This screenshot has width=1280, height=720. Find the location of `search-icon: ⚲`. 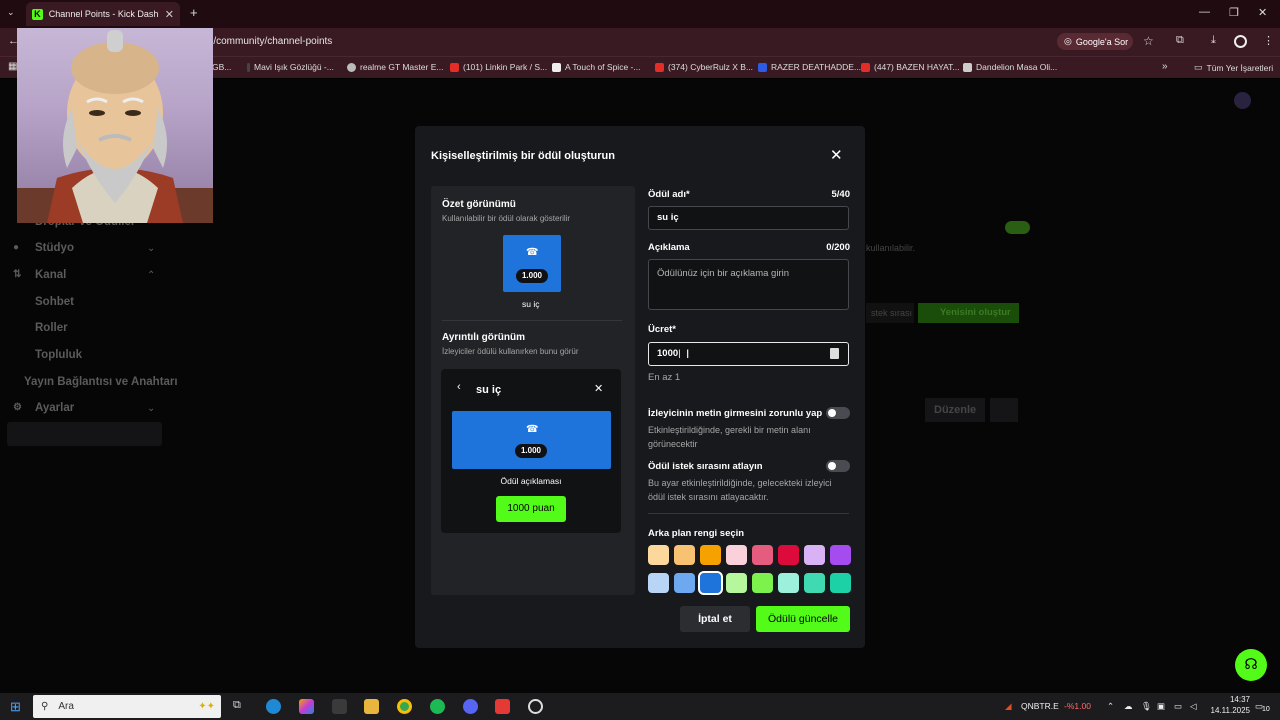

search-icon: ⚲ is located at coordinates (45, 706).